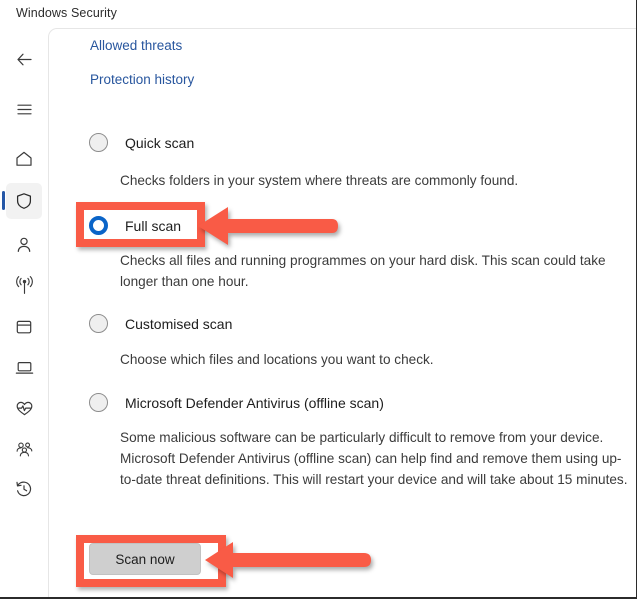 The height and width of the screenshot is (599, 637). I want to click on navigation-rail, so click(24, 312).